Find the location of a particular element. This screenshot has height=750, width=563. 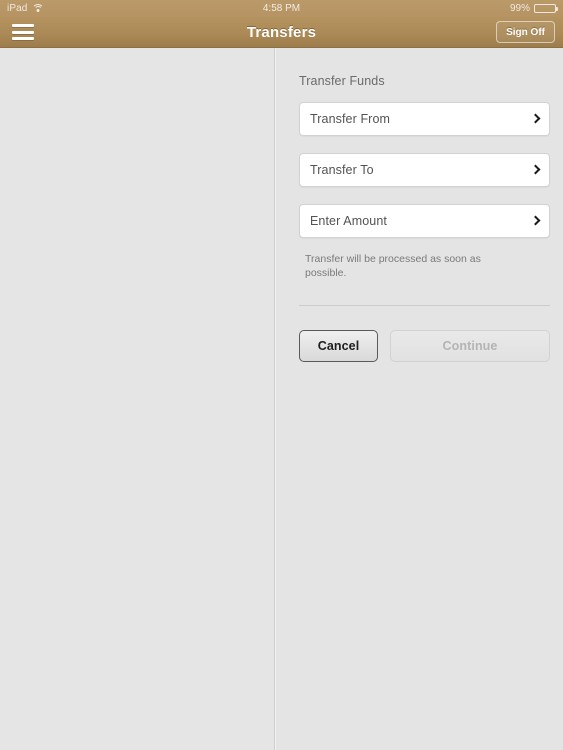

hamburger-menu-icon is located at coordinates (23, 32).